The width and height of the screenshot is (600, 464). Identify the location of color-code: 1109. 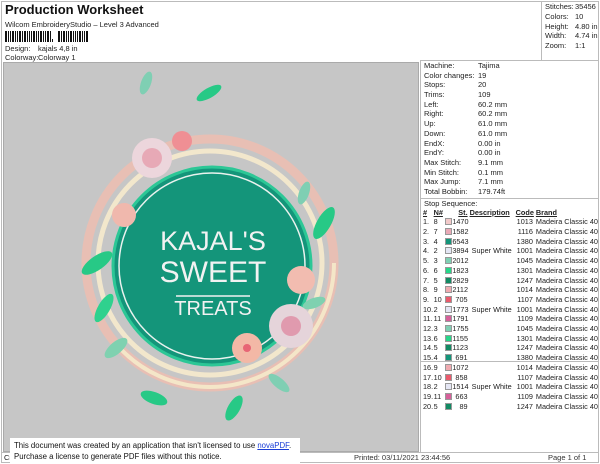
(525, 396).